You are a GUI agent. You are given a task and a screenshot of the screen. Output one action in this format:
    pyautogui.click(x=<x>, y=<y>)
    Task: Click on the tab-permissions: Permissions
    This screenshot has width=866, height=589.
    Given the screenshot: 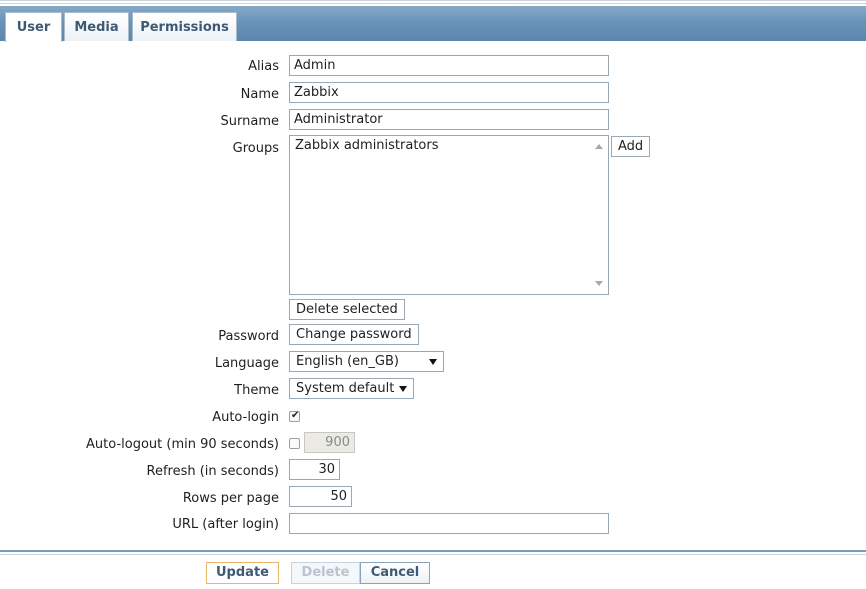 What is the action you would take?
    pyautogui.click(x=184, y=26)
    